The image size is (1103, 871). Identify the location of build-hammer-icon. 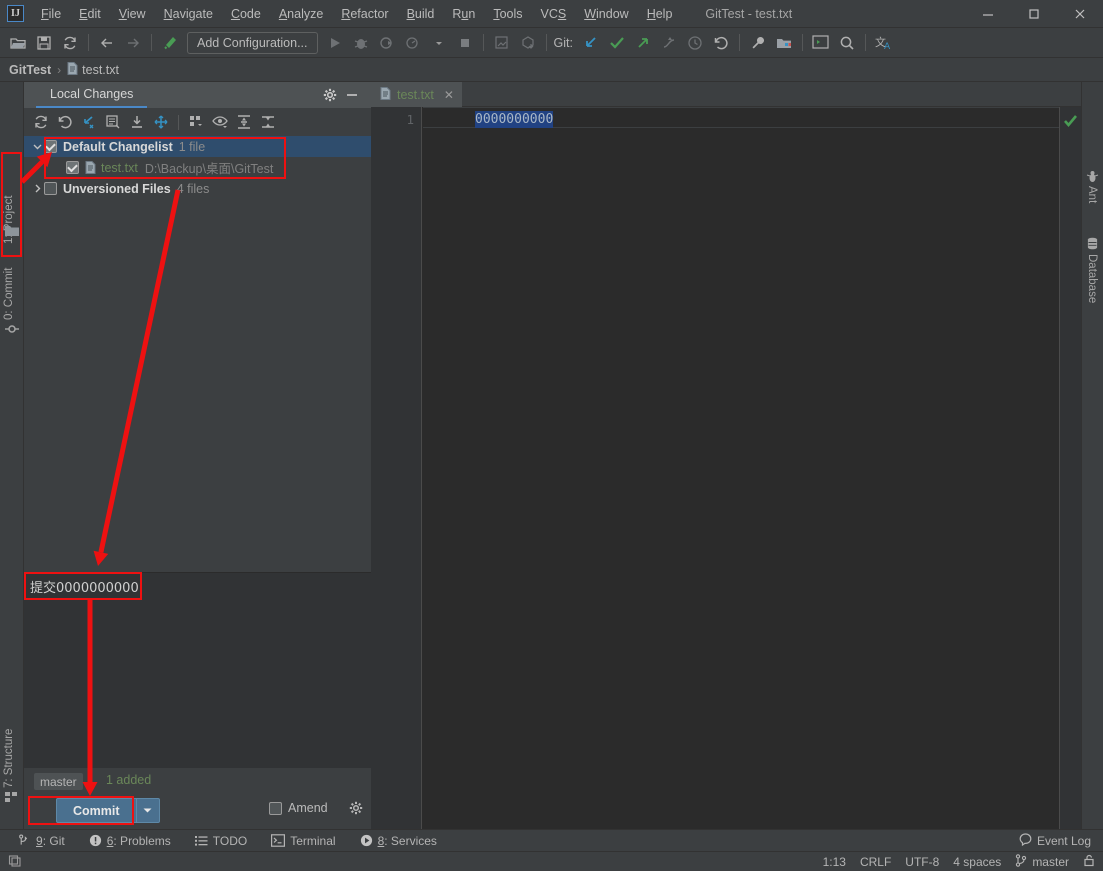
(170, 43).